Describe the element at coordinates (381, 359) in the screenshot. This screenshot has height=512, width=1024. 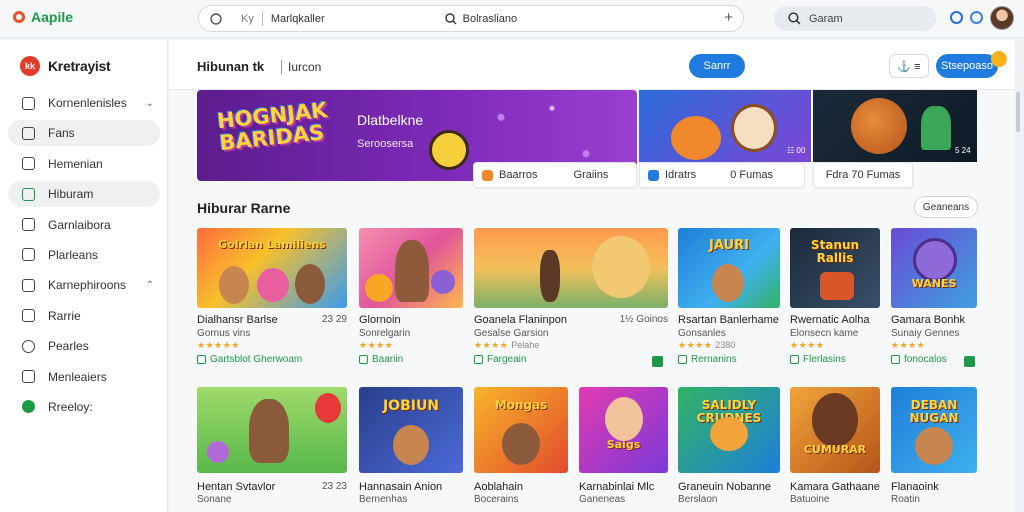
I see `game-link: Baariin` at that location.